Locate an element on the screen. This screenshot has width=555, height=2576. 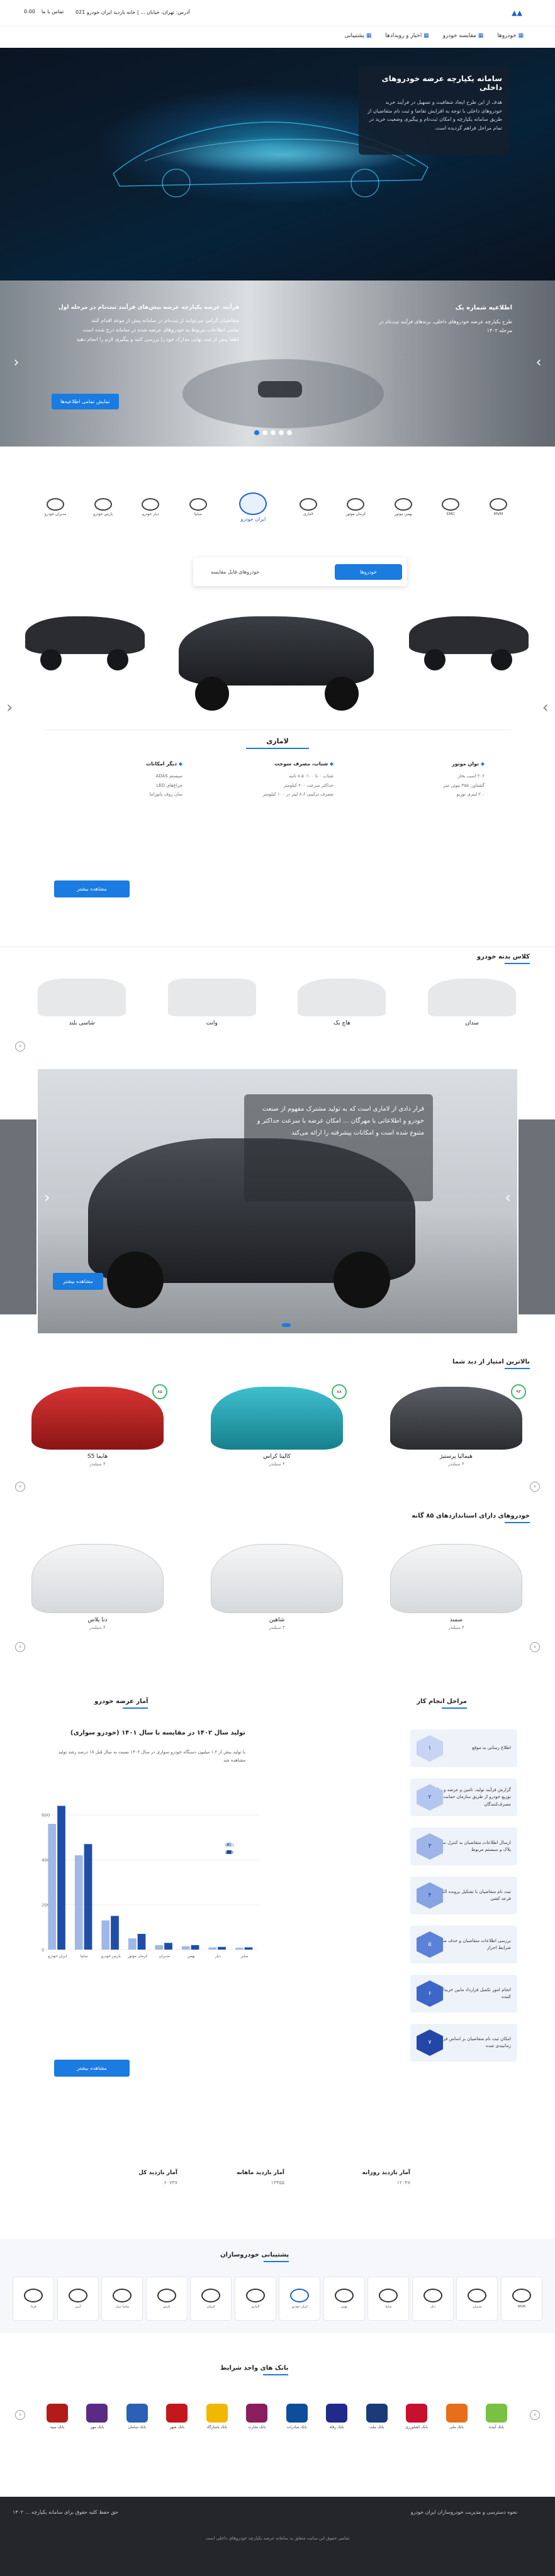
nav-item-support: پشتیبانی is located at coordinates (359, 36).